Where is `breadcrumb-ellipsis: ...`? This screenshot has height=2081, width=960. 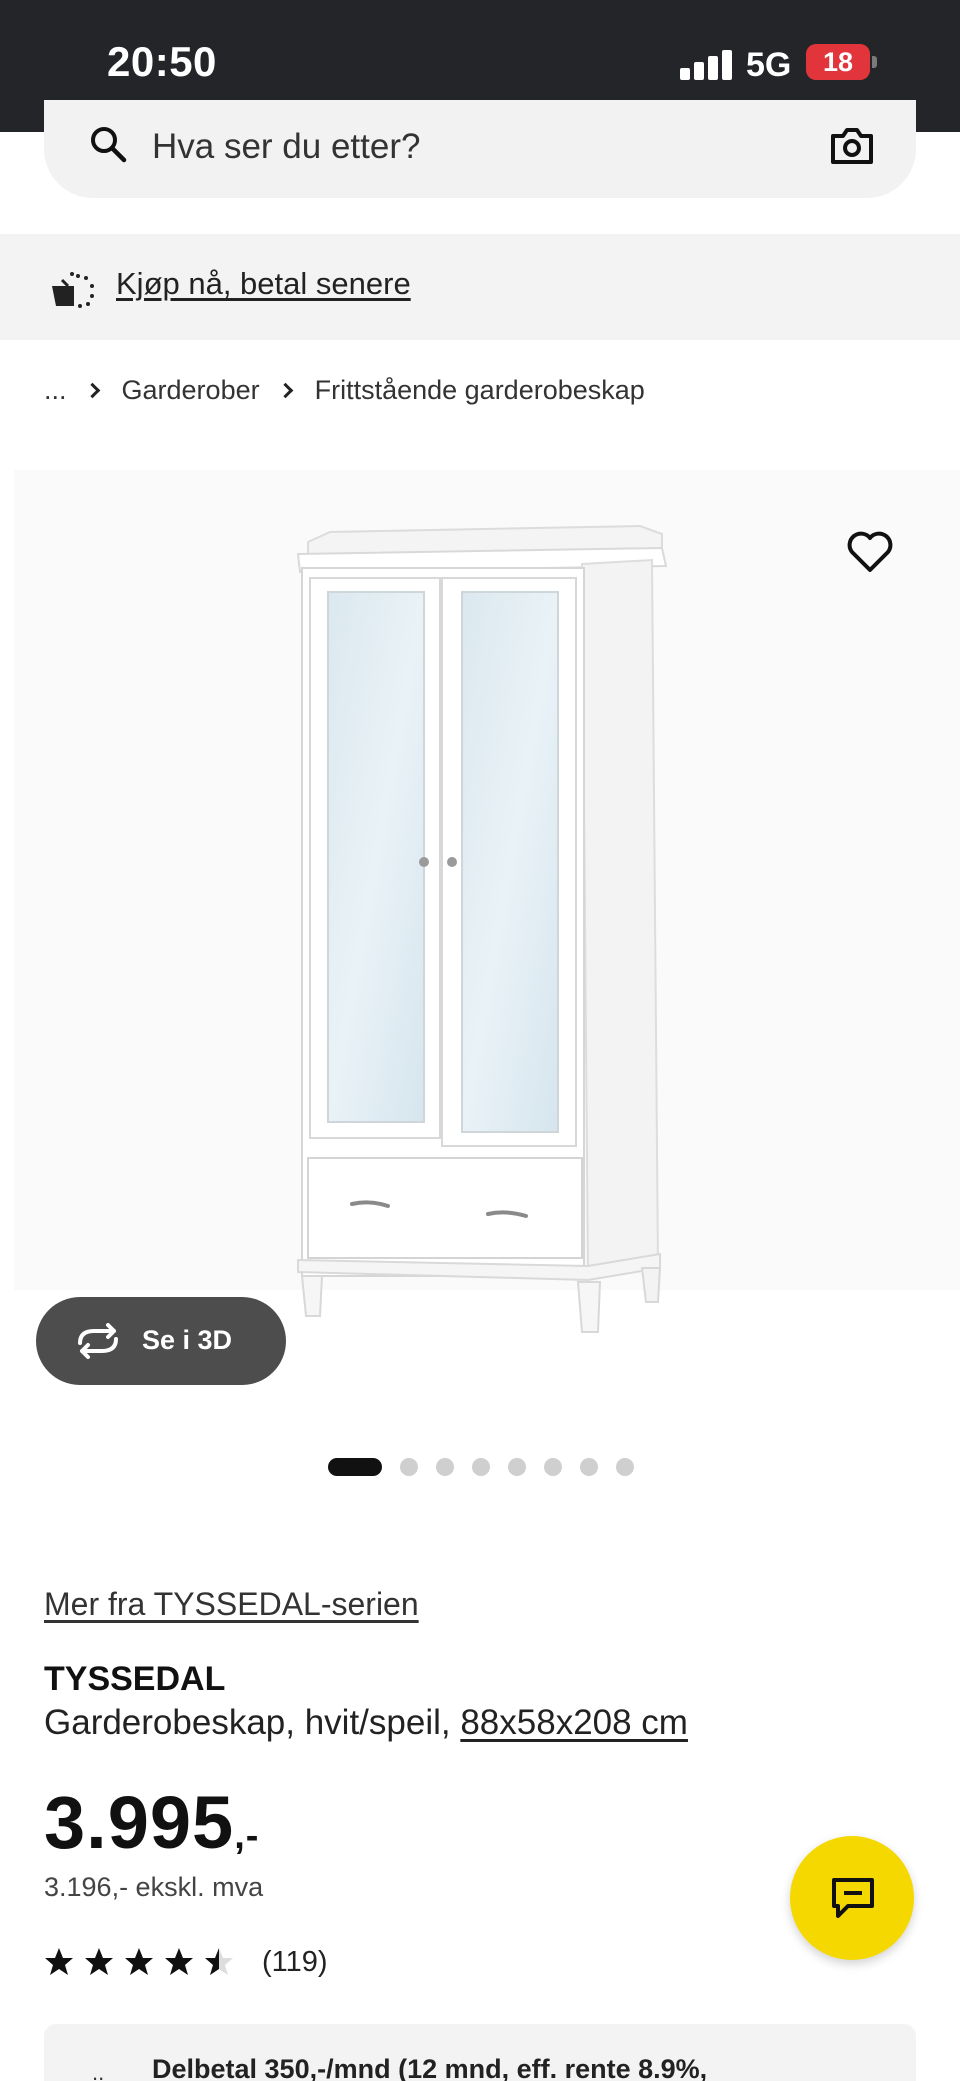 breadcrumb-ellipsis: ... is located at coordinates (55, 390).